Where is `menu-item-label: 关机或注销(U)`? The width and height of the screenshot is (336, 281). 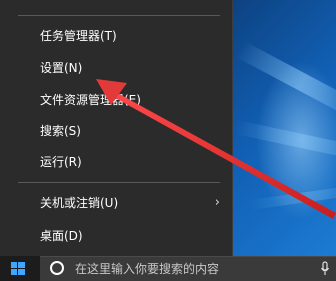
menu-item-label: 关机或注销(U) is located at coordinates (79, 203).